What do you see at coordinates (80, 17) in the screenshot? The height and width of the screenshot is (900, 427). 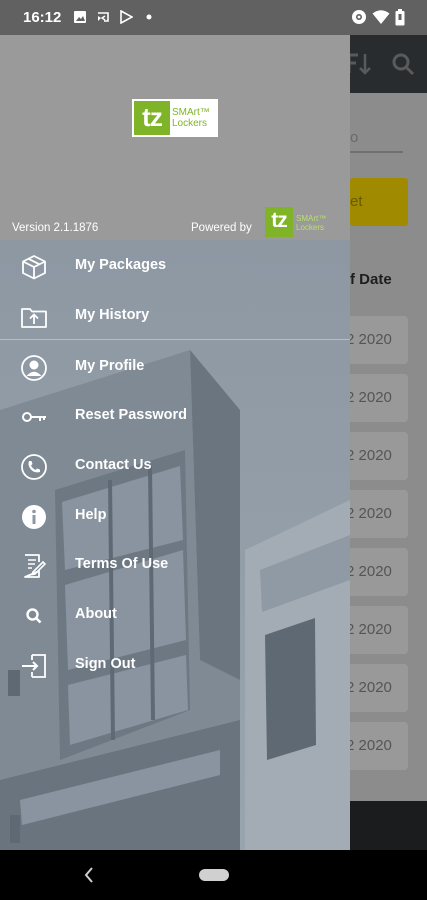 I see `image-icon` at bounding box center [80, 17].